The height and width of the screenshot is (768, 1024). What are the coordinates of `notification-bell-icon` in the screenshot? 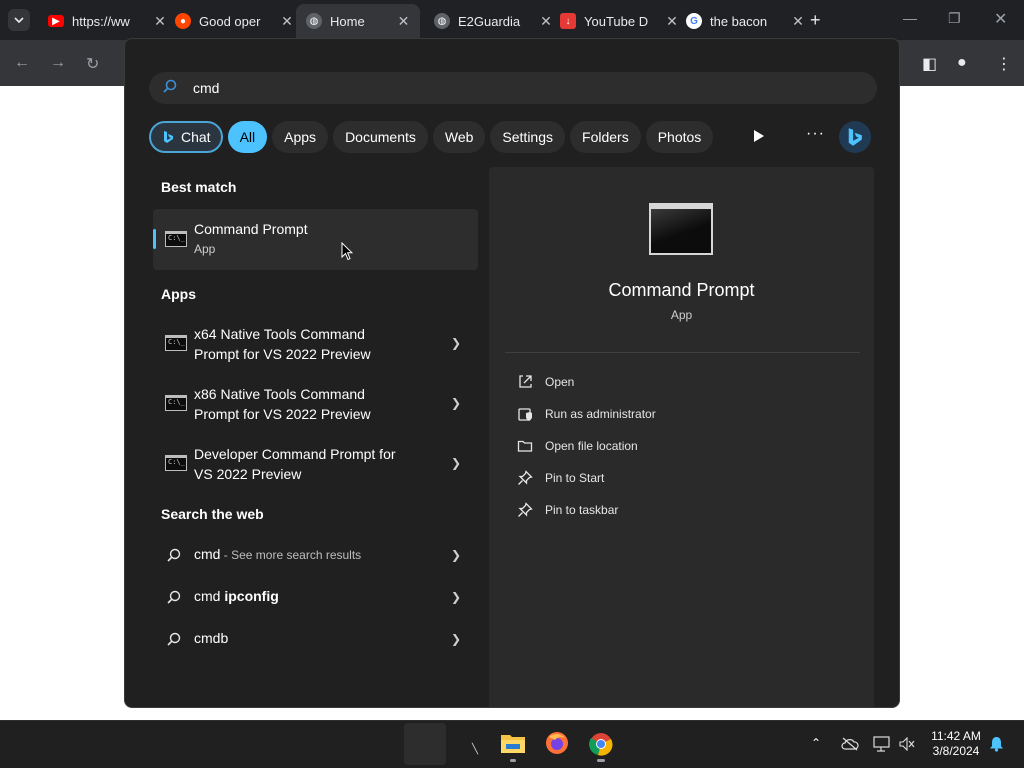 It's located at (996, 744).